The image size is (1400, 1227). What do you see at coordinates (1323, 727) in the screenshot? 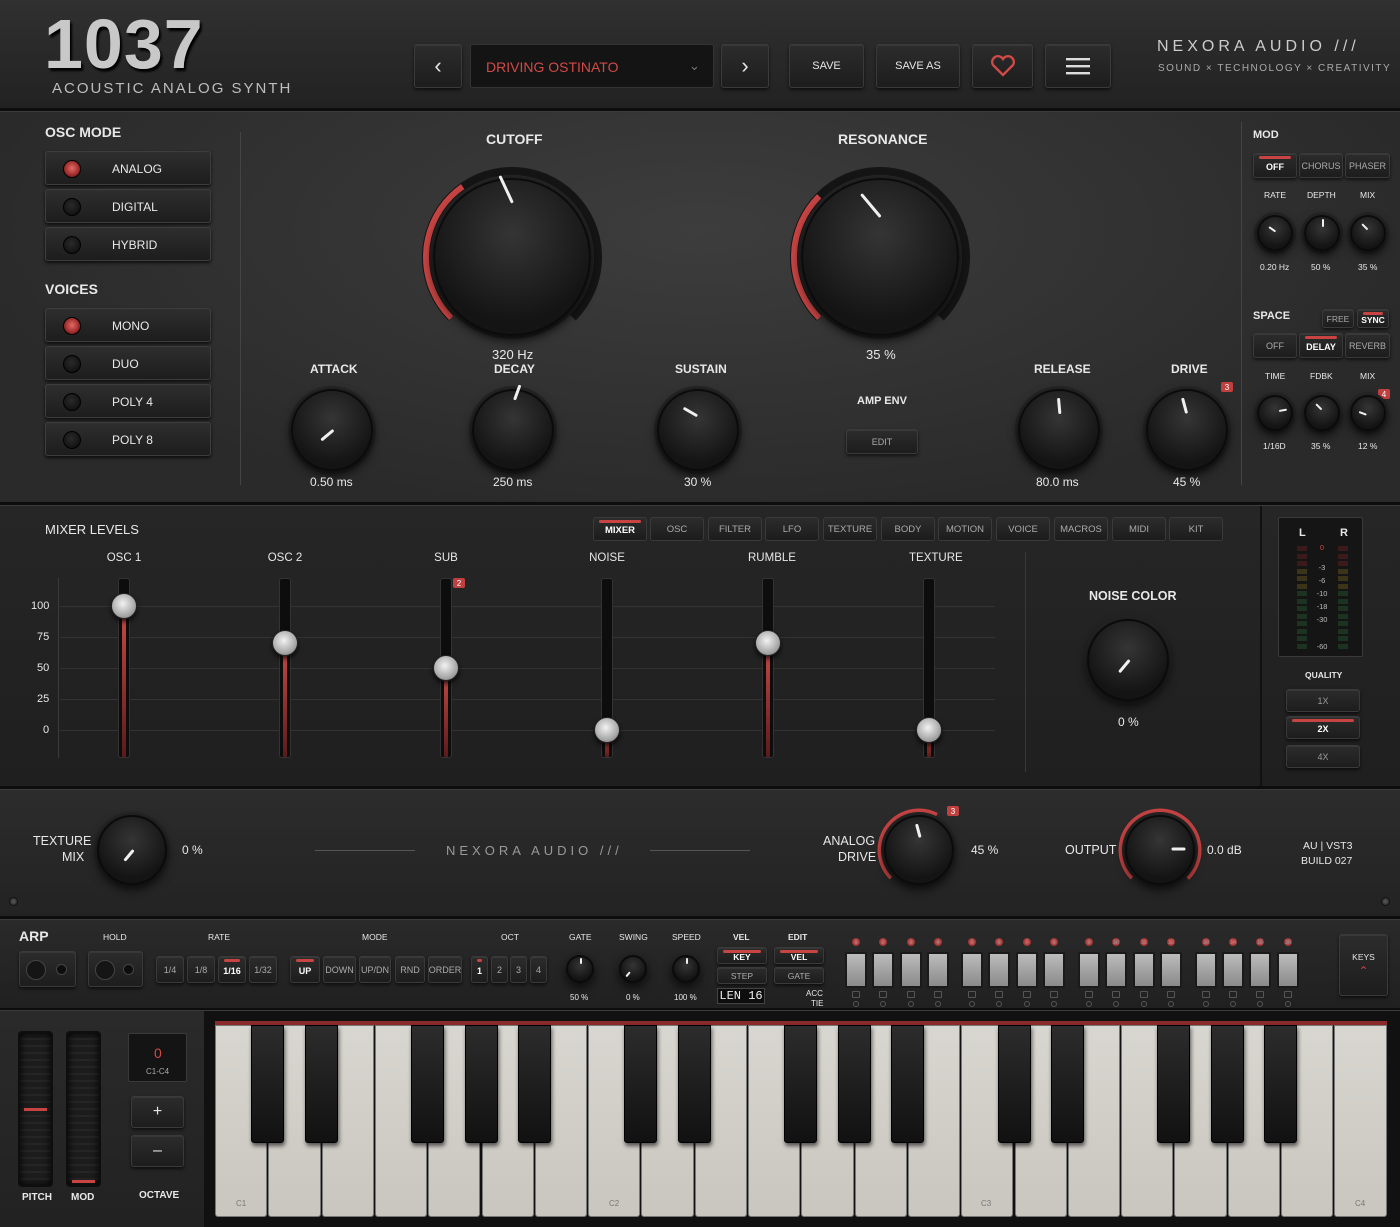
I see `quality-2x-button: 2X` at bounding box center [1323, 727].